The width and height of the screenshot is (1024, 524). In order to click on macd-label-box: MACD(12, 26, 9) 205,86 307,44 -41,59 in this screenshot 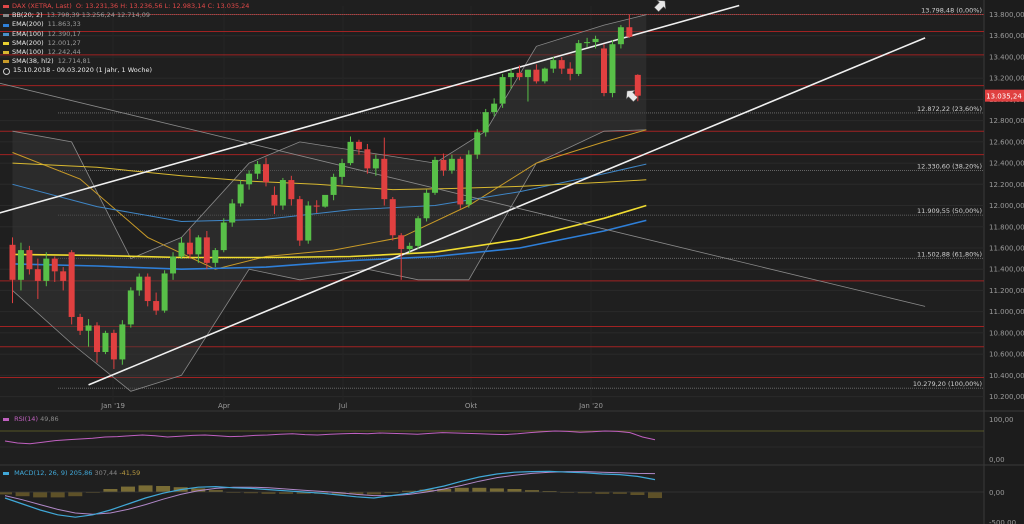, I will do `click(71, 473)`.